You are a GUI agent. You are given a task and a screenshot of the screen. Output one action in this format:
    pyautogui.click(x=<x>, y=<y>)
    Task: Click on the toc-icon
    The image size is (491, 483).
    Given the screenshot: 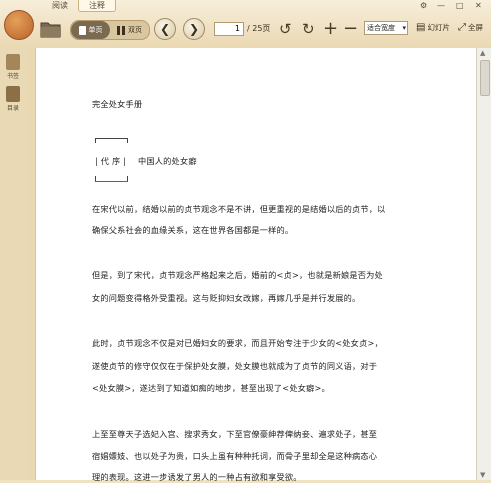 What is the action you would take?
    pyautogui.click(x=13, y=94)
    